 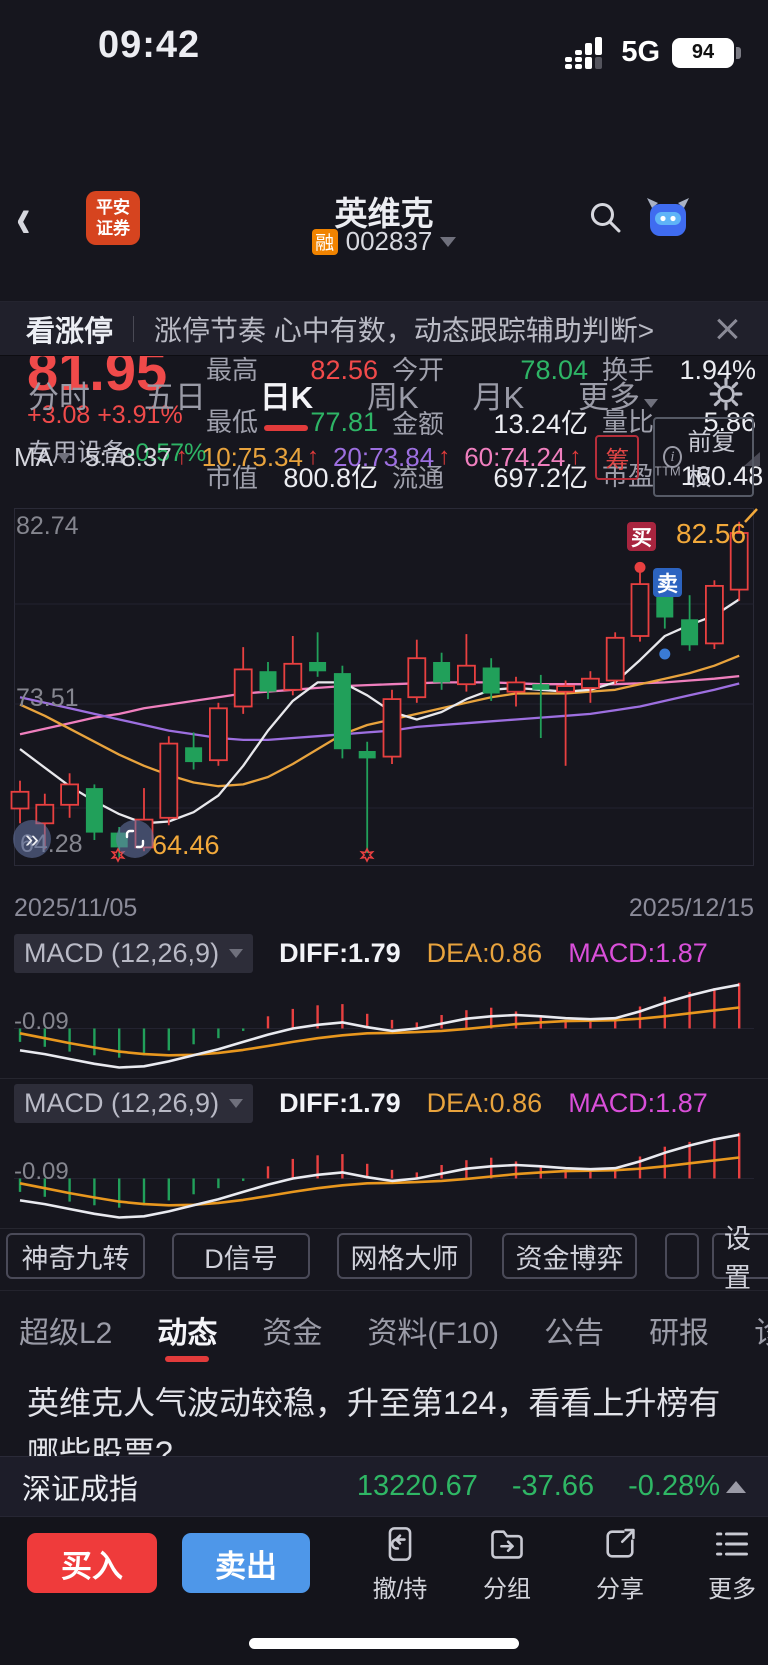 What do you see at coordinates (384, 911) in the screenshot?
I see `date-axis: 2025/11/05 2025/12/15` at bounding box center [384, 911].